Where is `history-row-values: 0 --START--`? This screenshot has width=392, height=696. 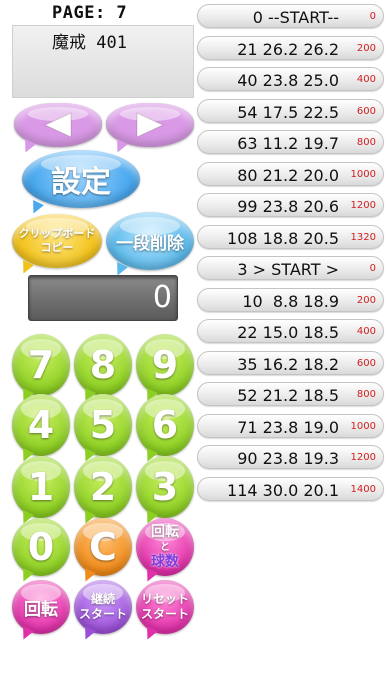 history-row-values: 0 --START-- is located at coordinates (295, 17).